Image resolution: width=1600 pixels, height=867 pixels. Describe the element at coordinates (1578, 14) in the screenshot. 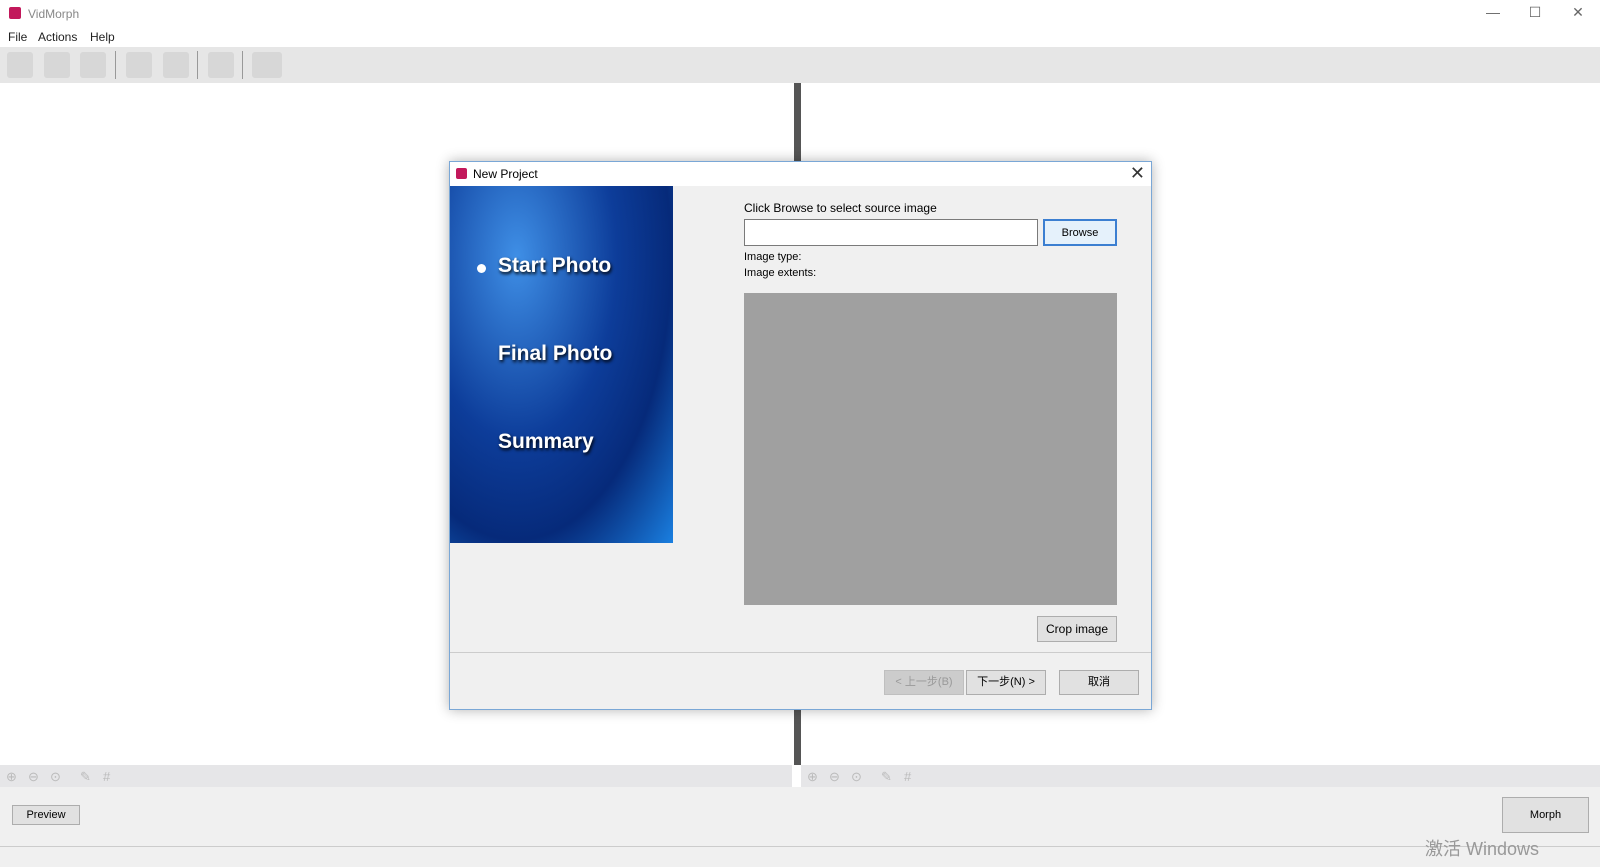

I see `close-button: ✕` at that location.